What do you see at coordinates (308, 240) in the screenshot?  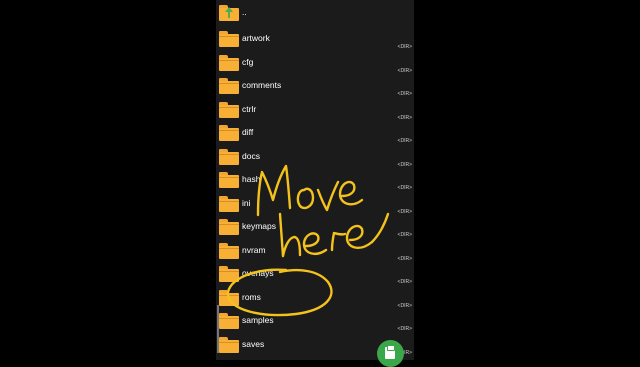 I see `handwritten-annotation` at bounding box center [308, 240].